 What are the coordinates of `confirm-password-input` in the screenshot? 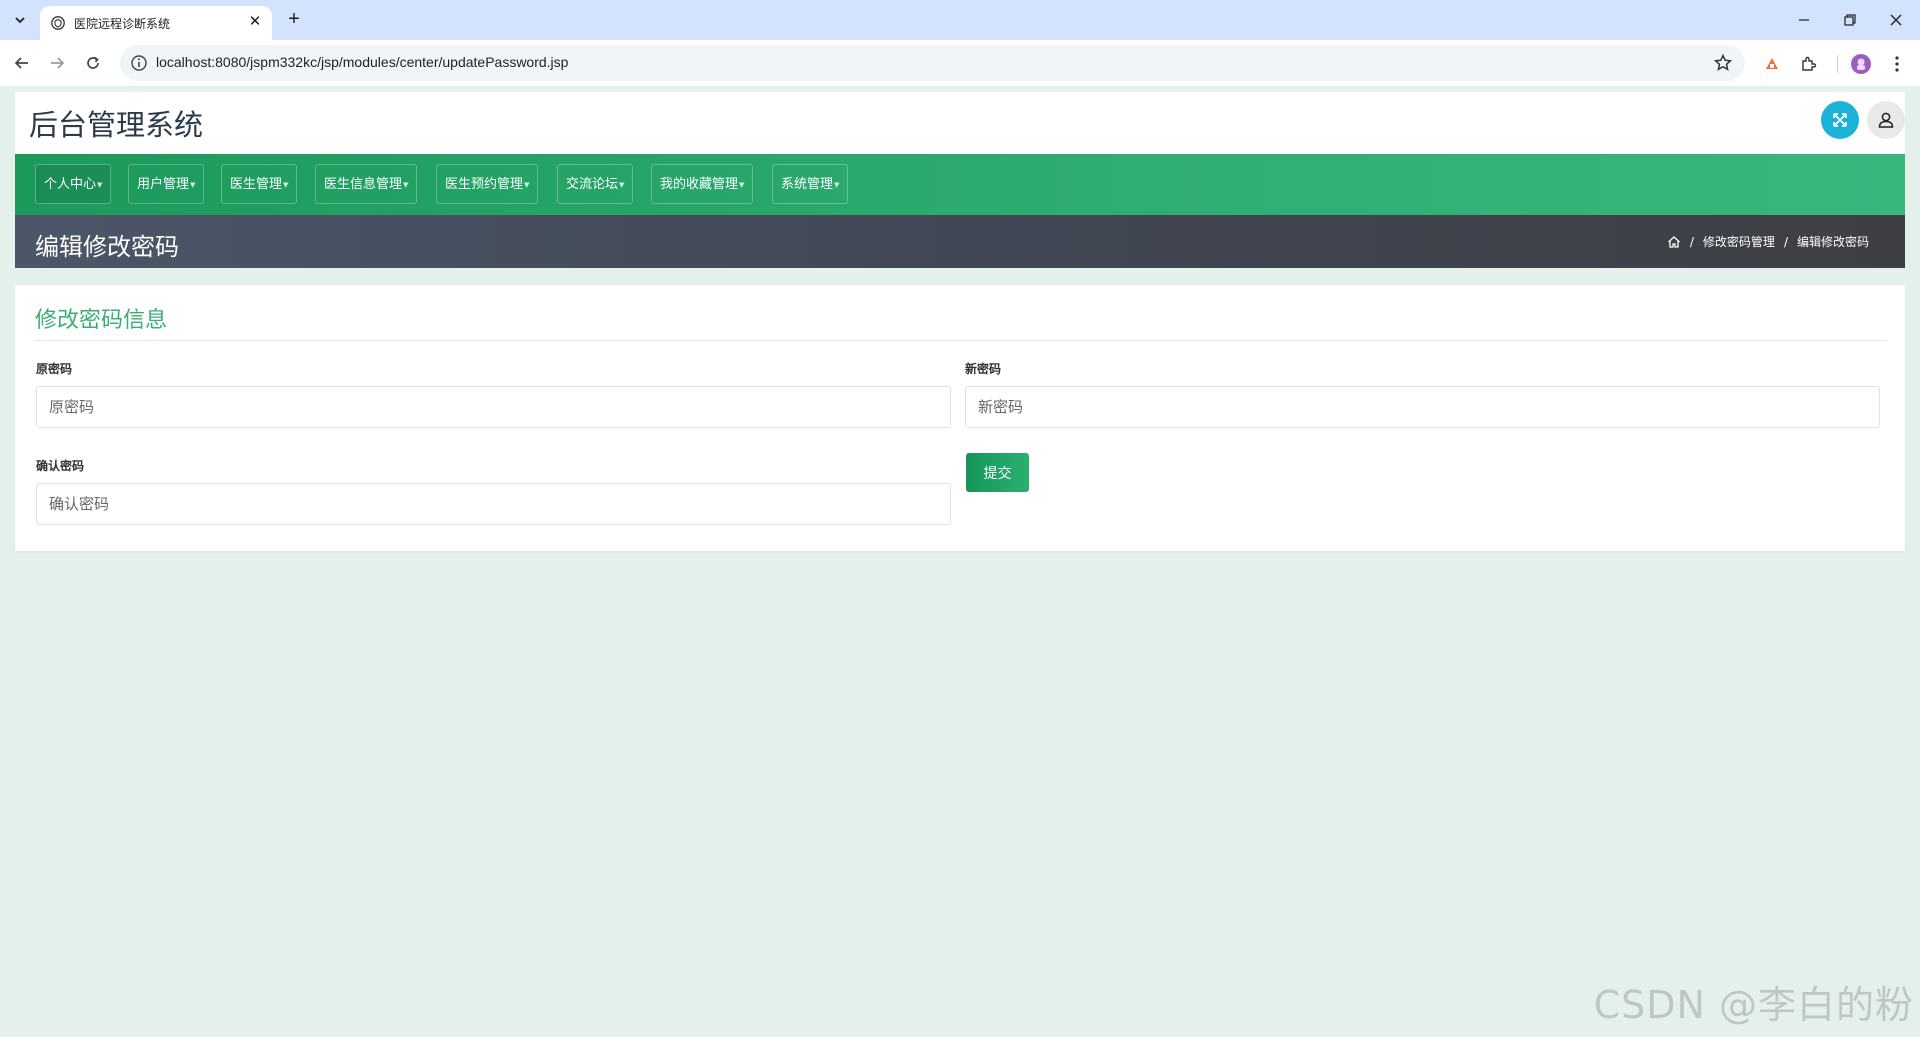 It's located at (493, 504).